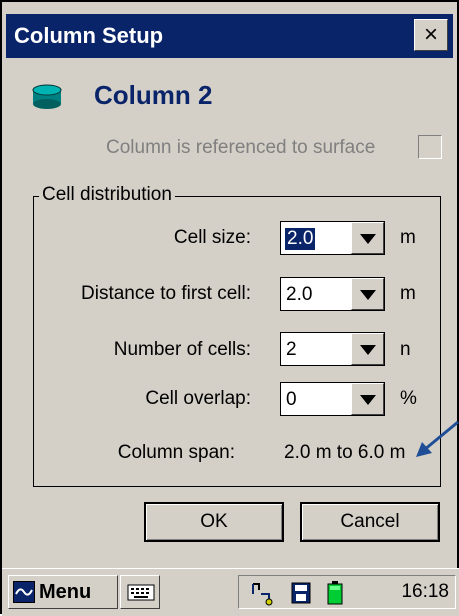 The image size is (459, 616). I want to click on distance-first-cell-combo: 2.0, so click(332, 294).